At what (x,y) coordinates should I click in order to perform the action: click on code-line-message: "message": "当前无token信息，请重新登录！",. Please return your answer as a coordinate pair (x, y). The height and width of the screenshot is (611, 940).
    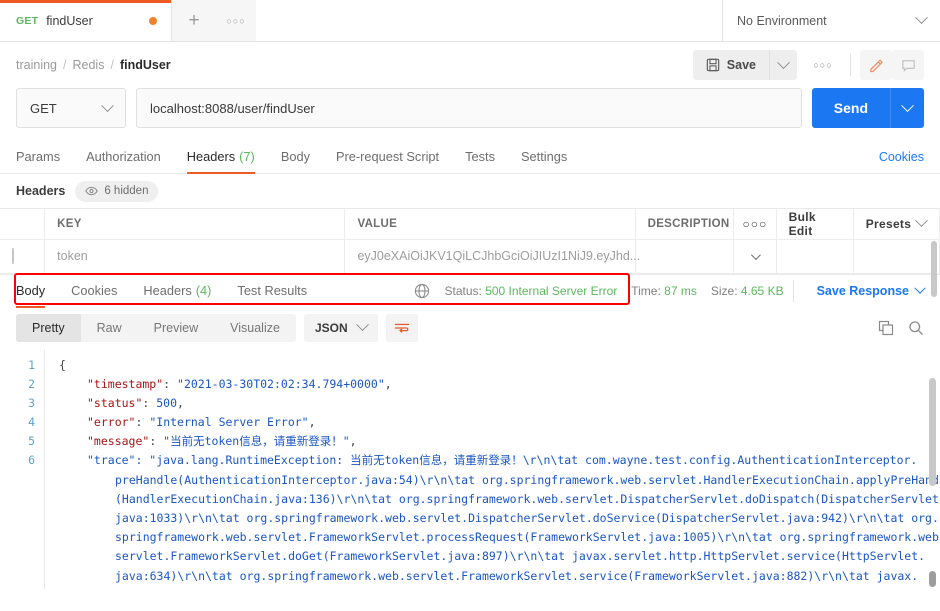
    Looking at the image, I should click on (222, 441).